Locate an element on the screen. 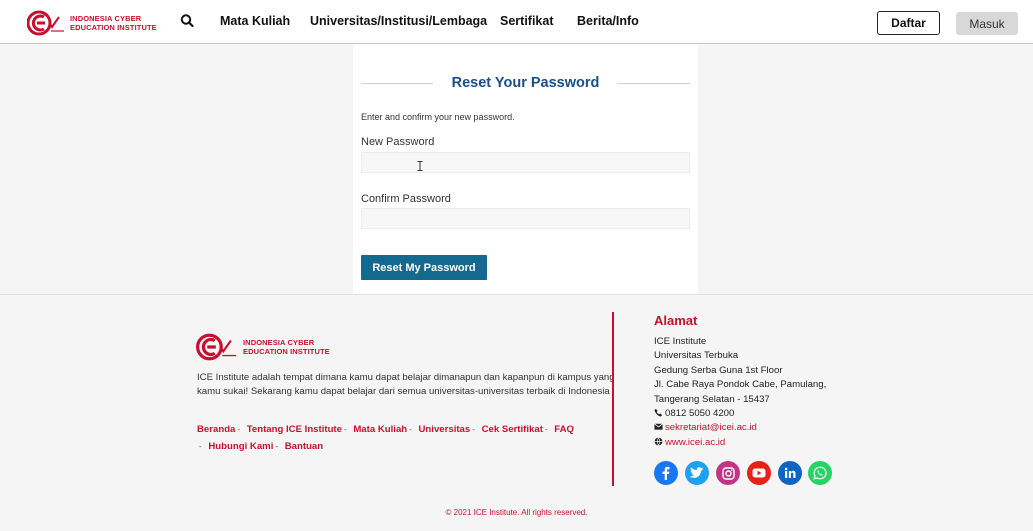 This screenshot has width=1033, height=531. footer-link-mata-kuliah: Mata Kuliah is located at coordinates (380, 429).